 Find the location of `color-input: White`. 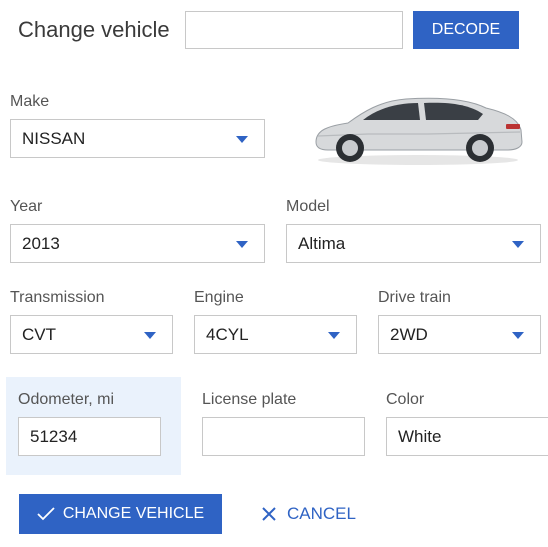

color-input: White is located at coordinates (467, 436).